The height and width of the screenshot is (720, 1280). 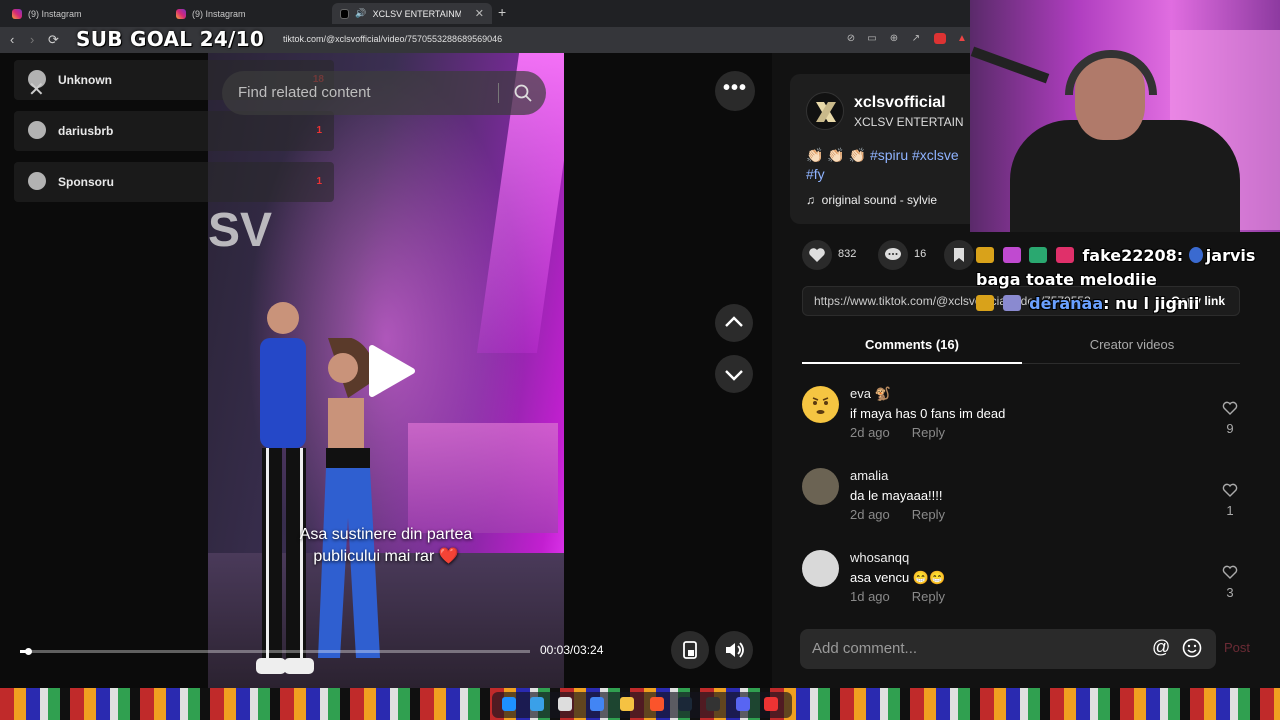 What do you see at coordinates (627, 704) in the screenshot?
I see `folder-icon` at bounding box center [627, 704].